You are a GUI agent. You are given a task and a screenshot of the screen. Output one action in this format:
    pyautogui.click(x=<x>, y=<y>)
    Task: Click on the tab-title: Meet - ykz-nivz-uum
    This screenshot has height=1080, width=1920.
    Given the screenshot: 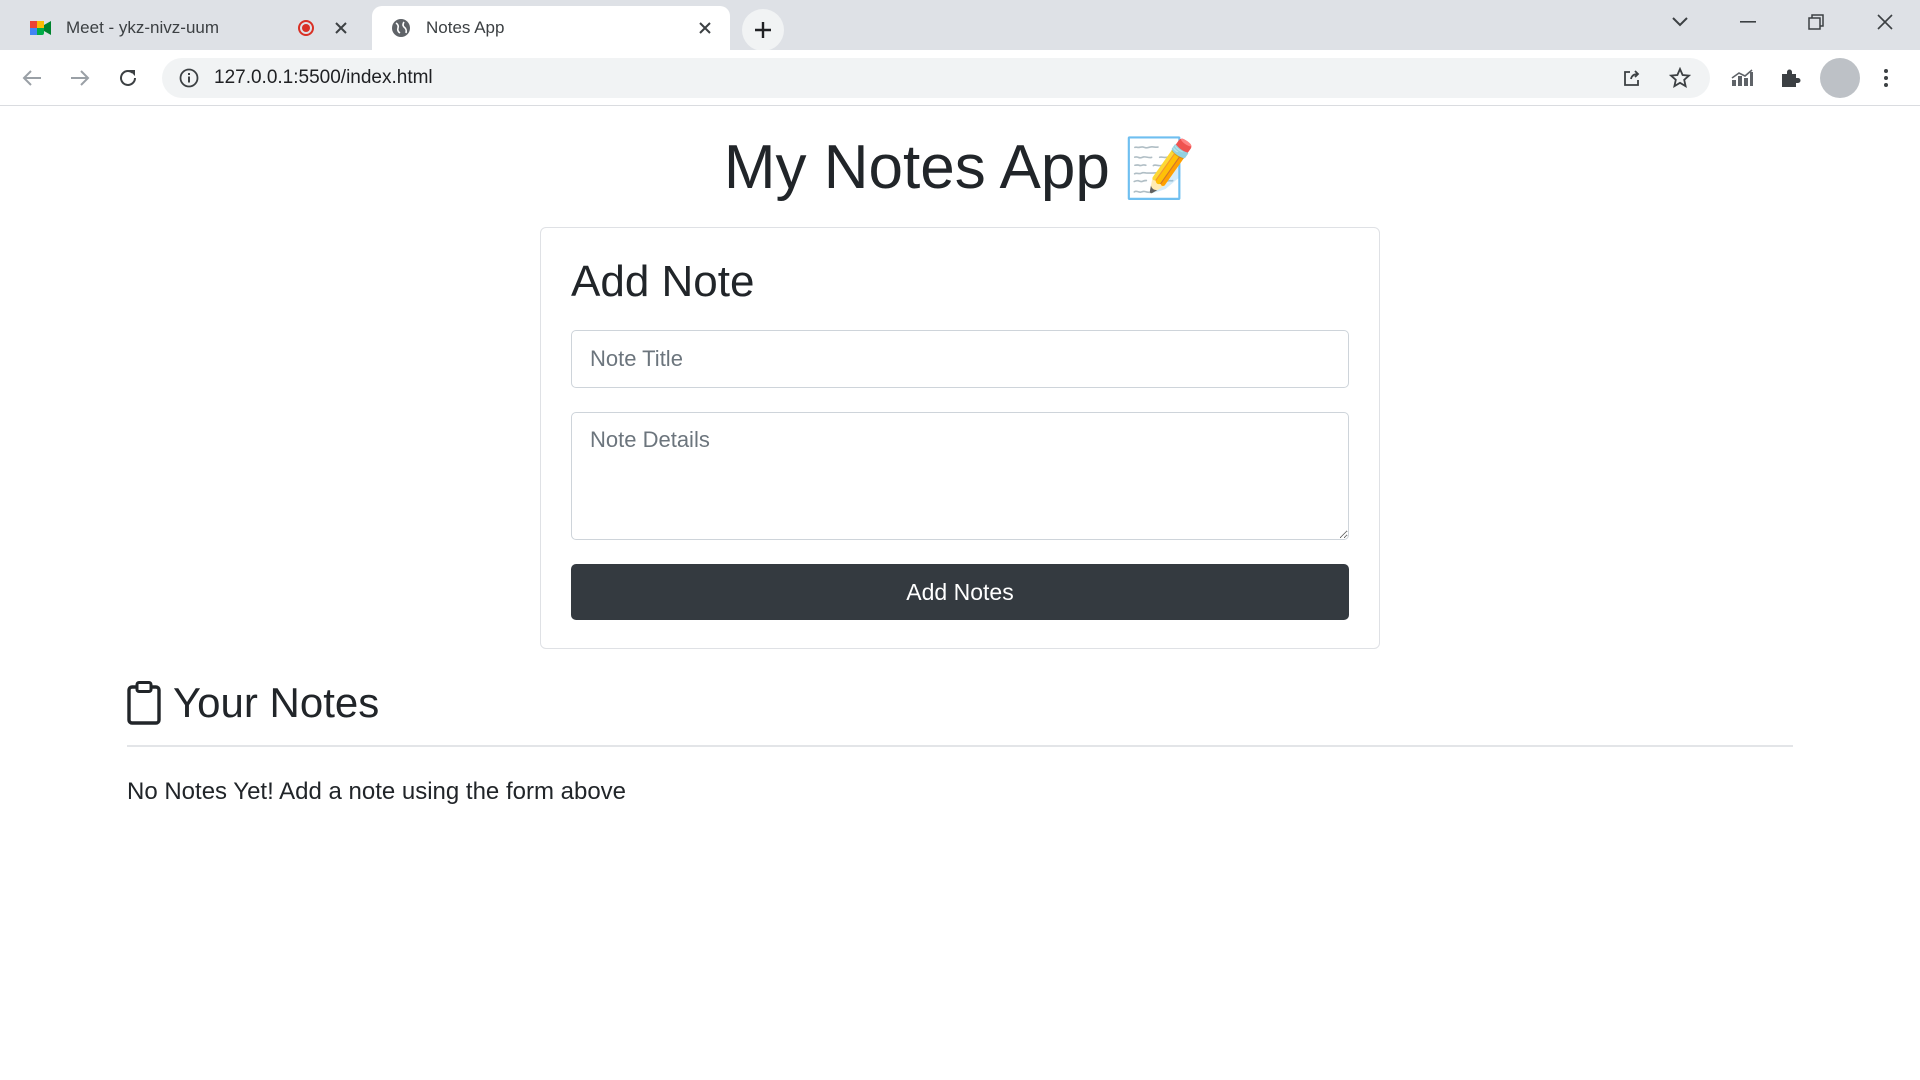 What is the action you would take?
    pyautogui.click(x=143, y=27)
    